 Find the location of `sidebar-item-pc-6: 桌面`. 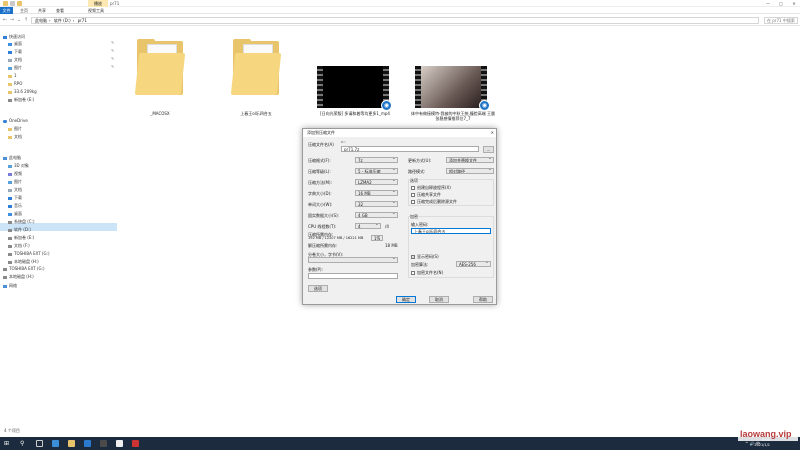

sidebar-item-pc-6: 桌面 is located at coordinates (15, 213).